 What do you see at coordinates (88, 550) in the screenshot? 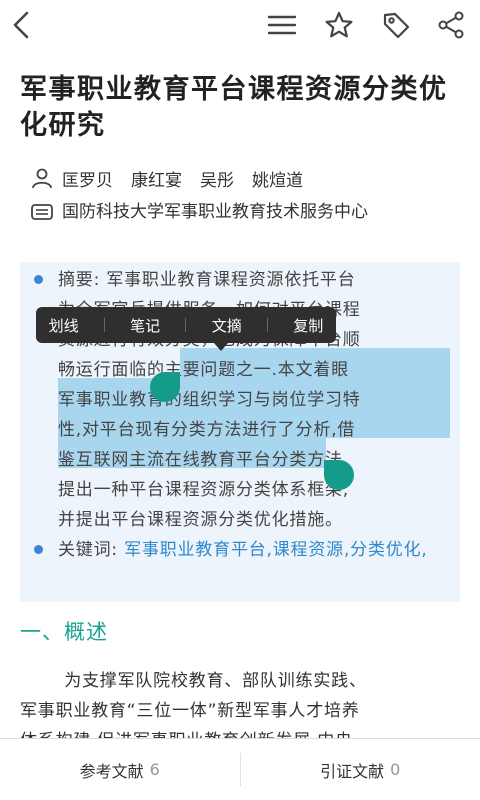
I see `keywords-label: 关键词:` at bounding box center [88, 550].